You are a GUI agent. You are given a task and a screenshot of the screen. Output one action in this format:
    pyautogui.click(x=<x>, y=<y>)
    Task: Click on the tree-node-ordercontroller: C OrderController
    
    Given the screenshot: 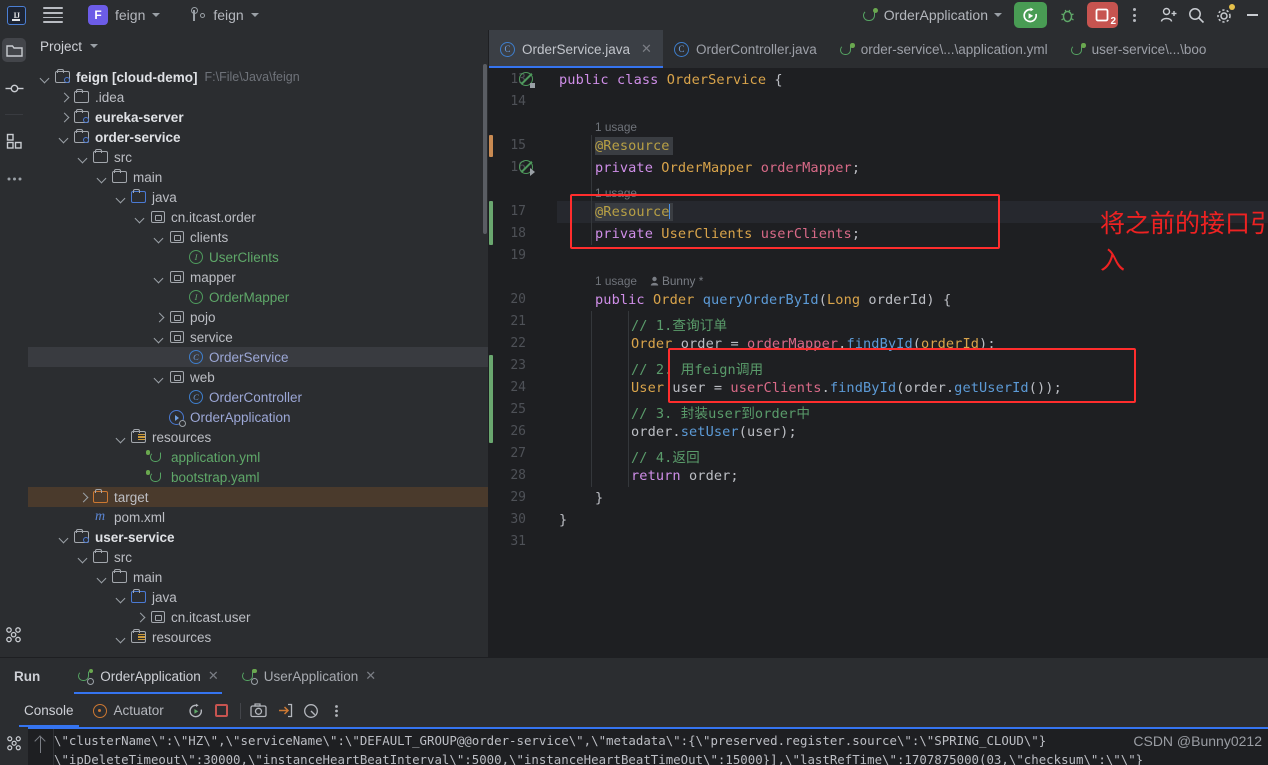 What is the action you would take?
    pyautogui.click(x=258, y=397)
    